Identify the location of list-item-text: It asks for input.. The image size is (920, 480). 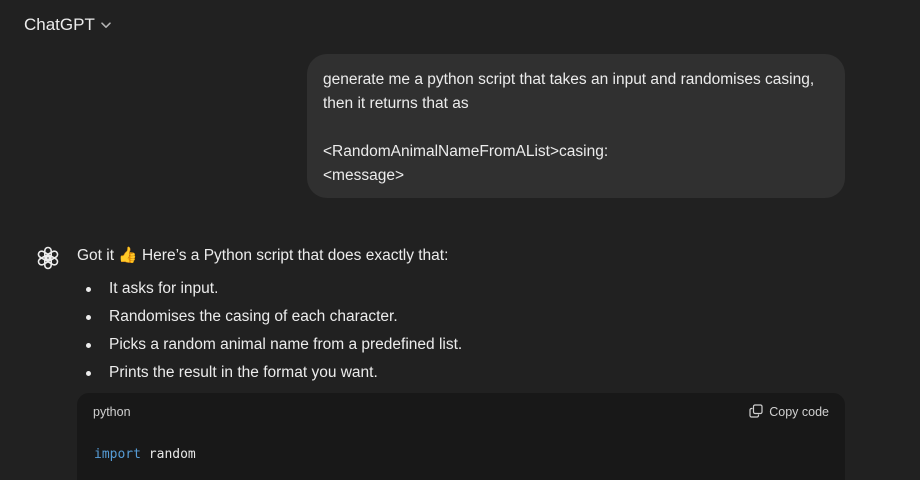
(164, 288).